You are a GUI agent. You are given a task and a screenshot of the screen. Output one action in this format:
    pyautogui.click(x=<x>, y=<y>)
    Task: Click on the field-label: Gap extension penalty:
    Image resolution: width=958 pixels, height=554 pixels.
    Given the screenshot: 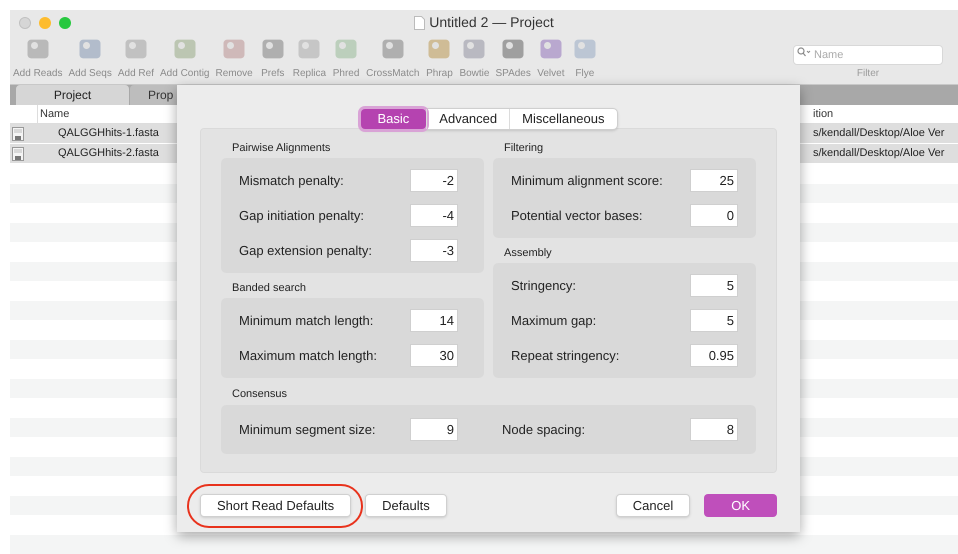 What is the action you would take?
    pyautogui.click(x=306, y=251)
    